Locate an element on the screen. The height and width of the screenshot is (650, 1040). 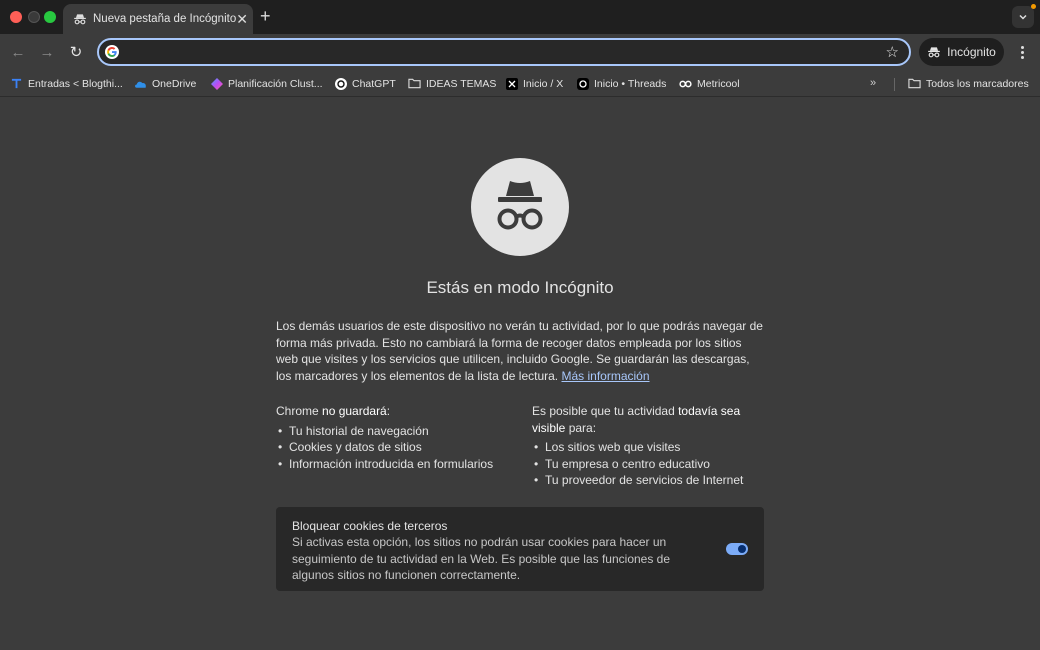
chevron-down-icon is located at coordinates (1023, 17).